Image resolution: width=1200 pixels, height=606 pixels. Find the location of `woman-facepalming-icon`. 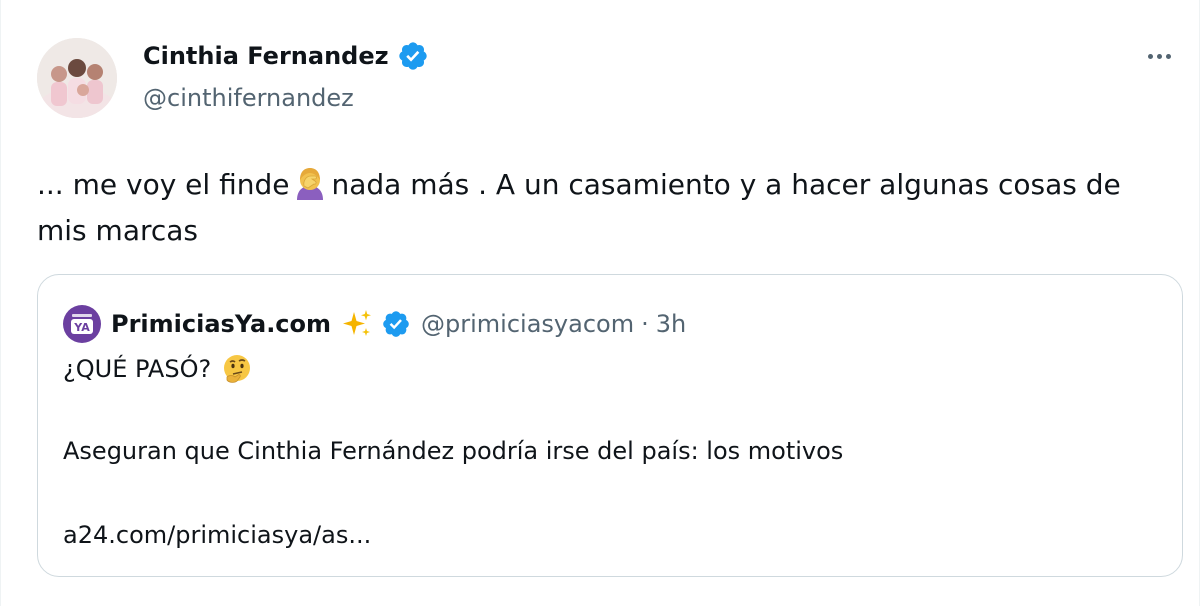

woman-facepalming-icon is located at coordinates (310, 183).